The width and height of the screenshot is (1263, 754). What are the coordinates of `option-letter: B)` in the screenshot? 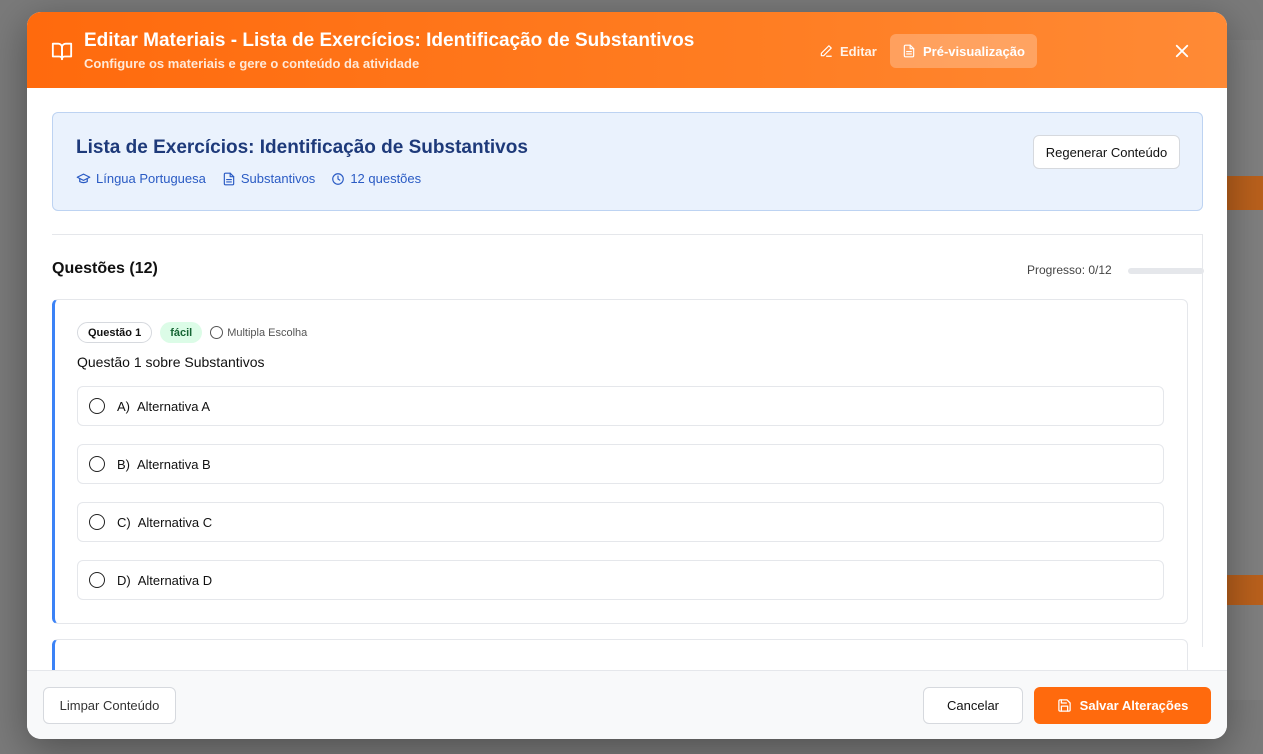 It's located at (123, 464).